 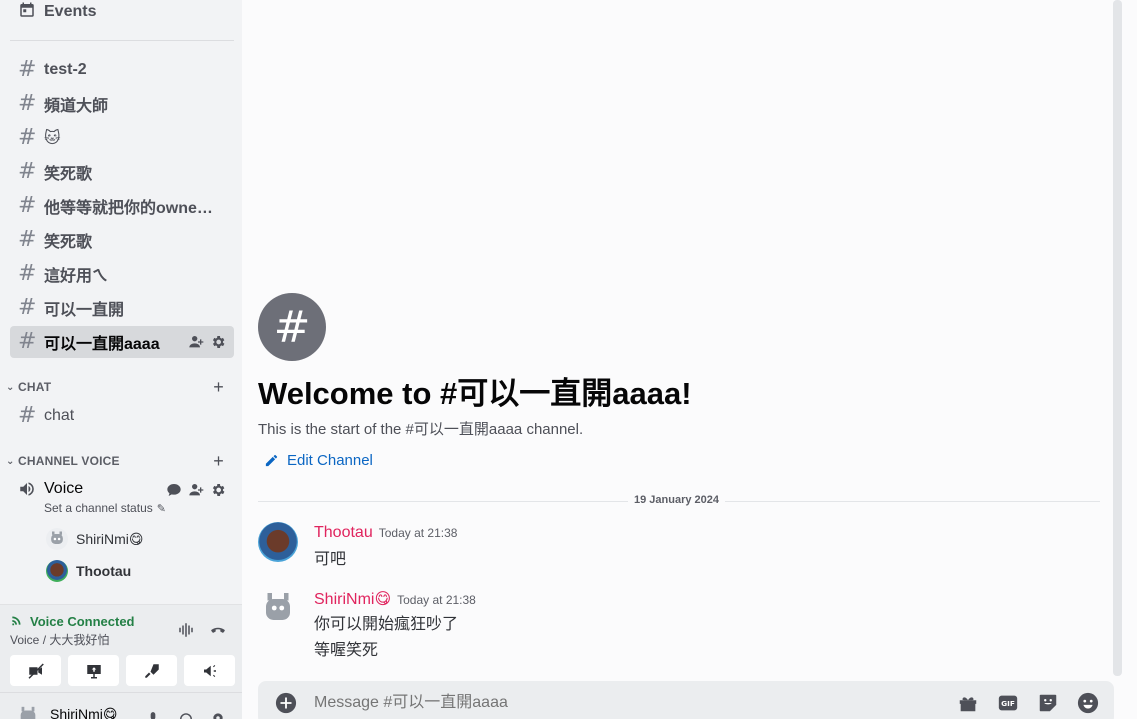 I want to click on message-header: ShiriNmi😋 Today at 21:38, so click(x=395, y=599).